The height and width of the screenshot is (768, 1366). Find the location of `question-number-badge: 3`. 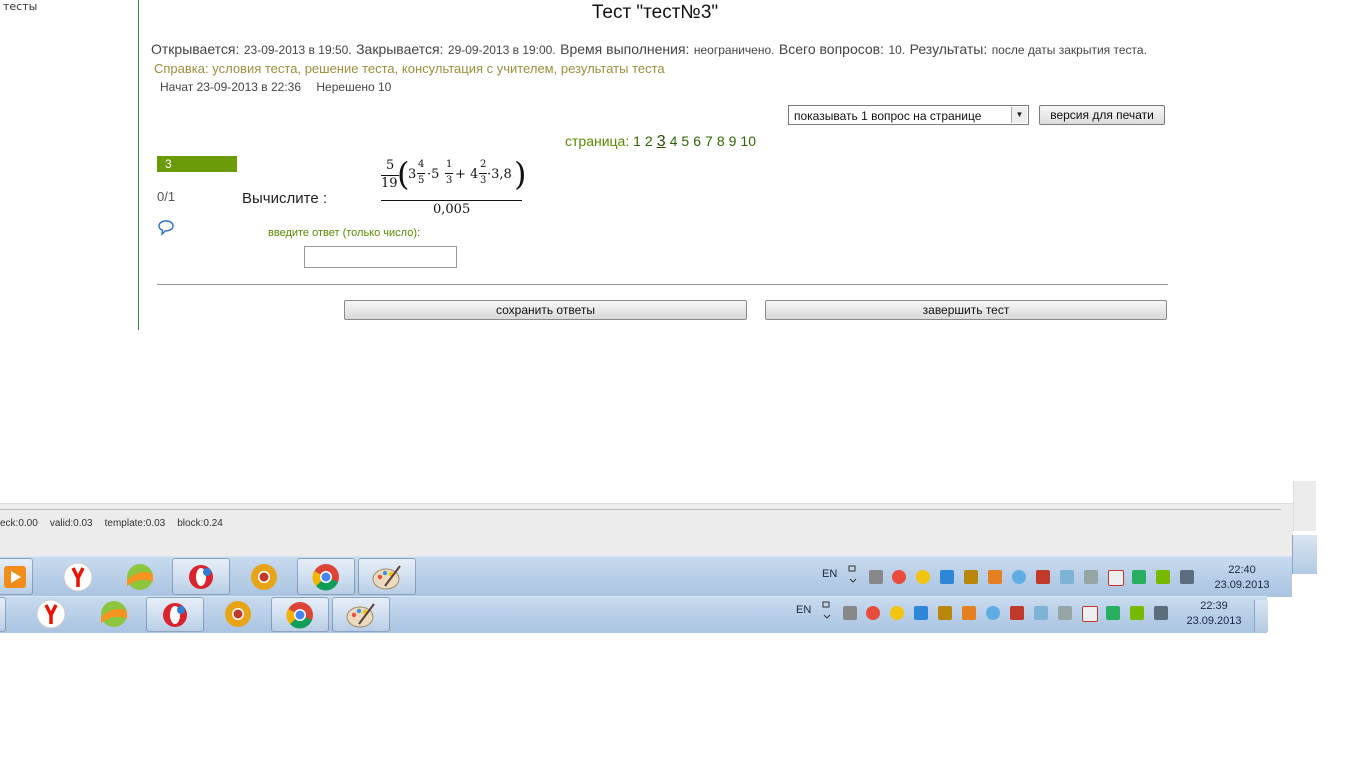

question-number-badge: 3 is located at coordinates (197, 164).